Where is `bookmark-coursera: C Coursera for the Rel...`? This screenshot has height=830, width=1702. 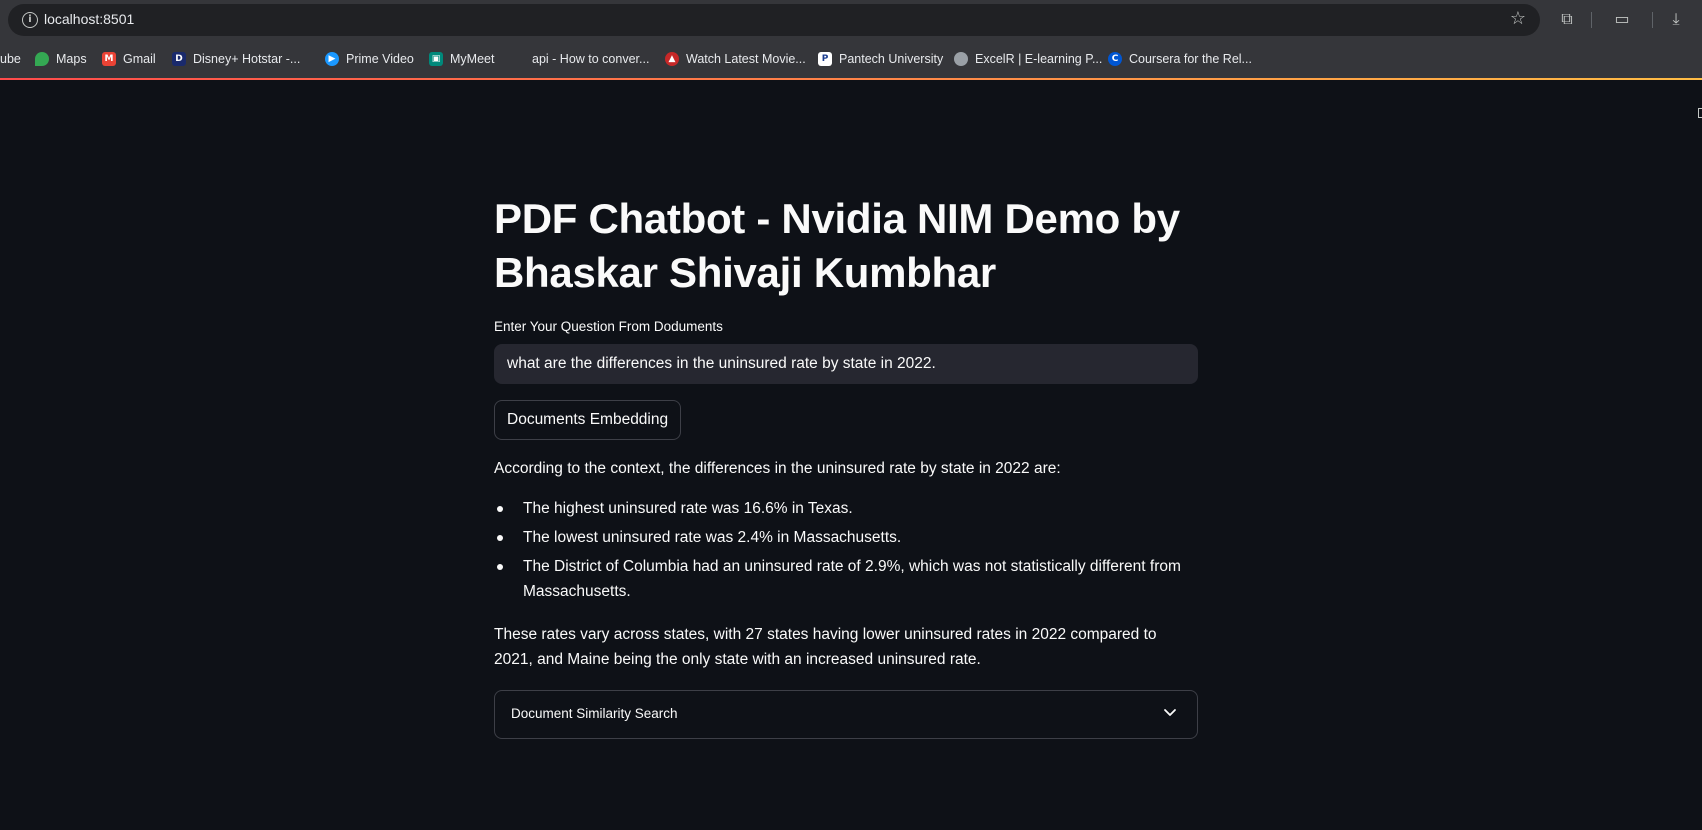
bookmark-coursera: C Coursera for the Rel... is located at coordinates (1180, 59).